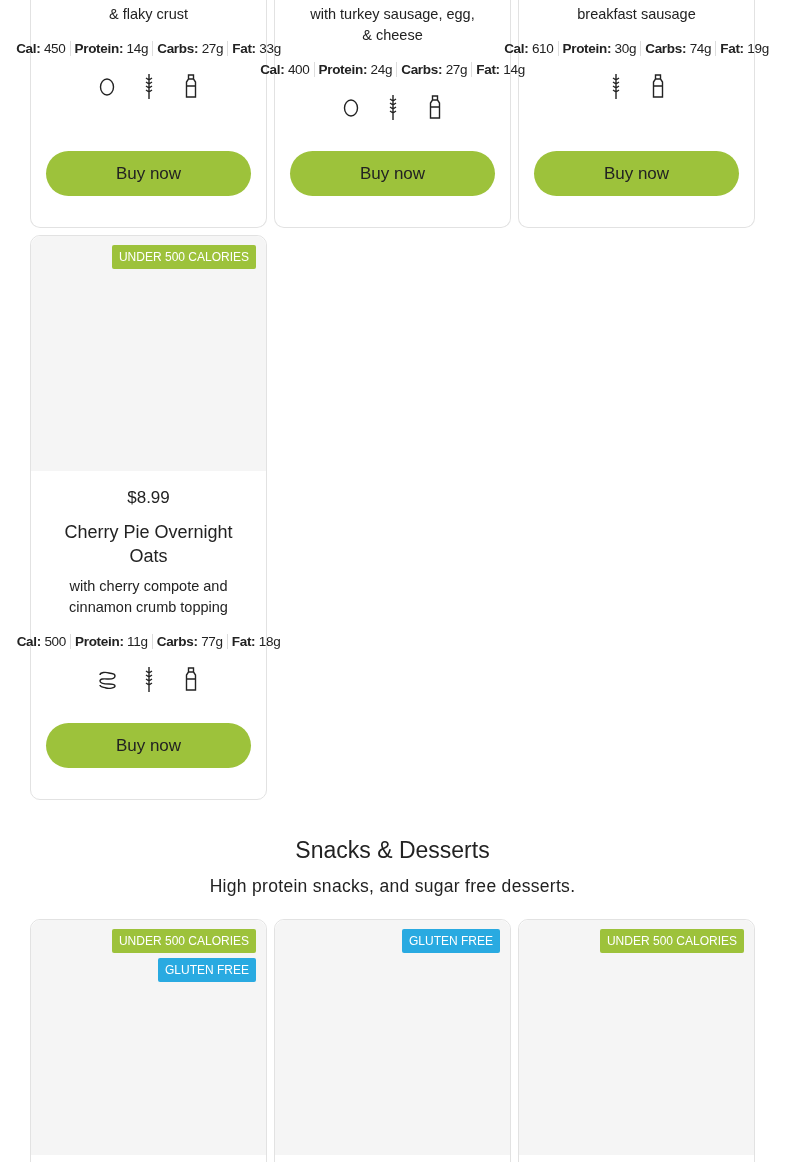 This screenshot has height=1162, width=785. What do you see at coordinates (599, 48) in the screenshot?
I see `nutrition-fact: Protein: 30g` at bounding box center [599, 48].